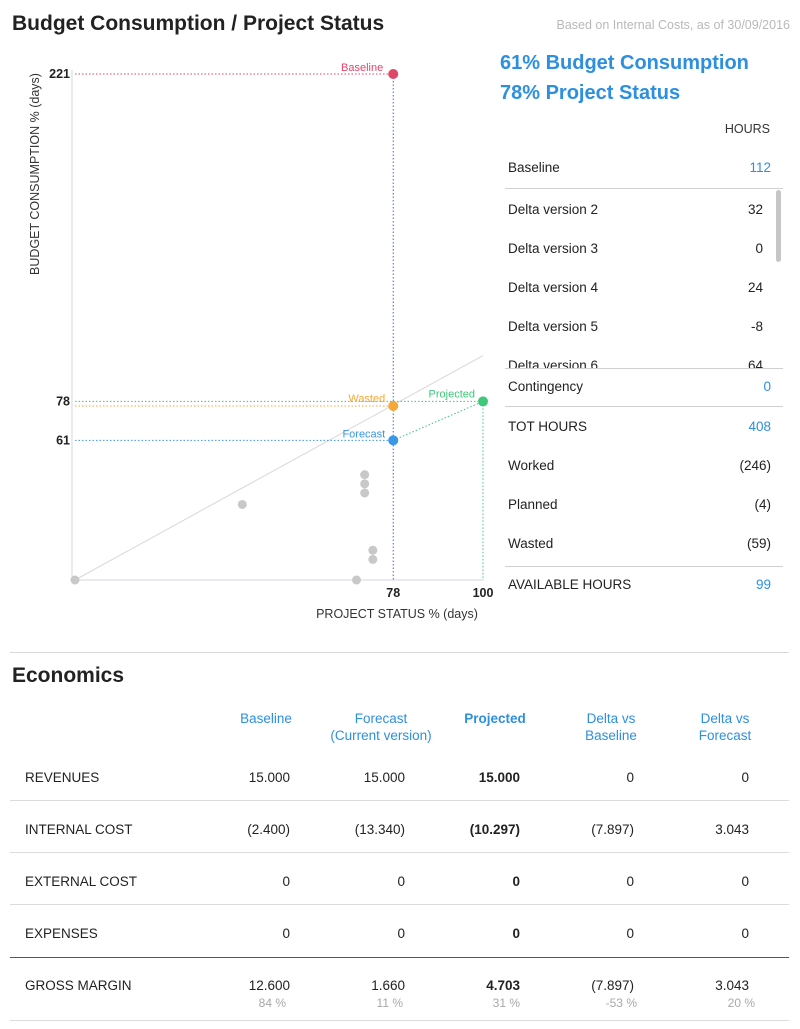 The image size is (800, 1029). Describe the element at coordinates (756, 326) in the screenshot. I see `hours-value: -8` at that location.